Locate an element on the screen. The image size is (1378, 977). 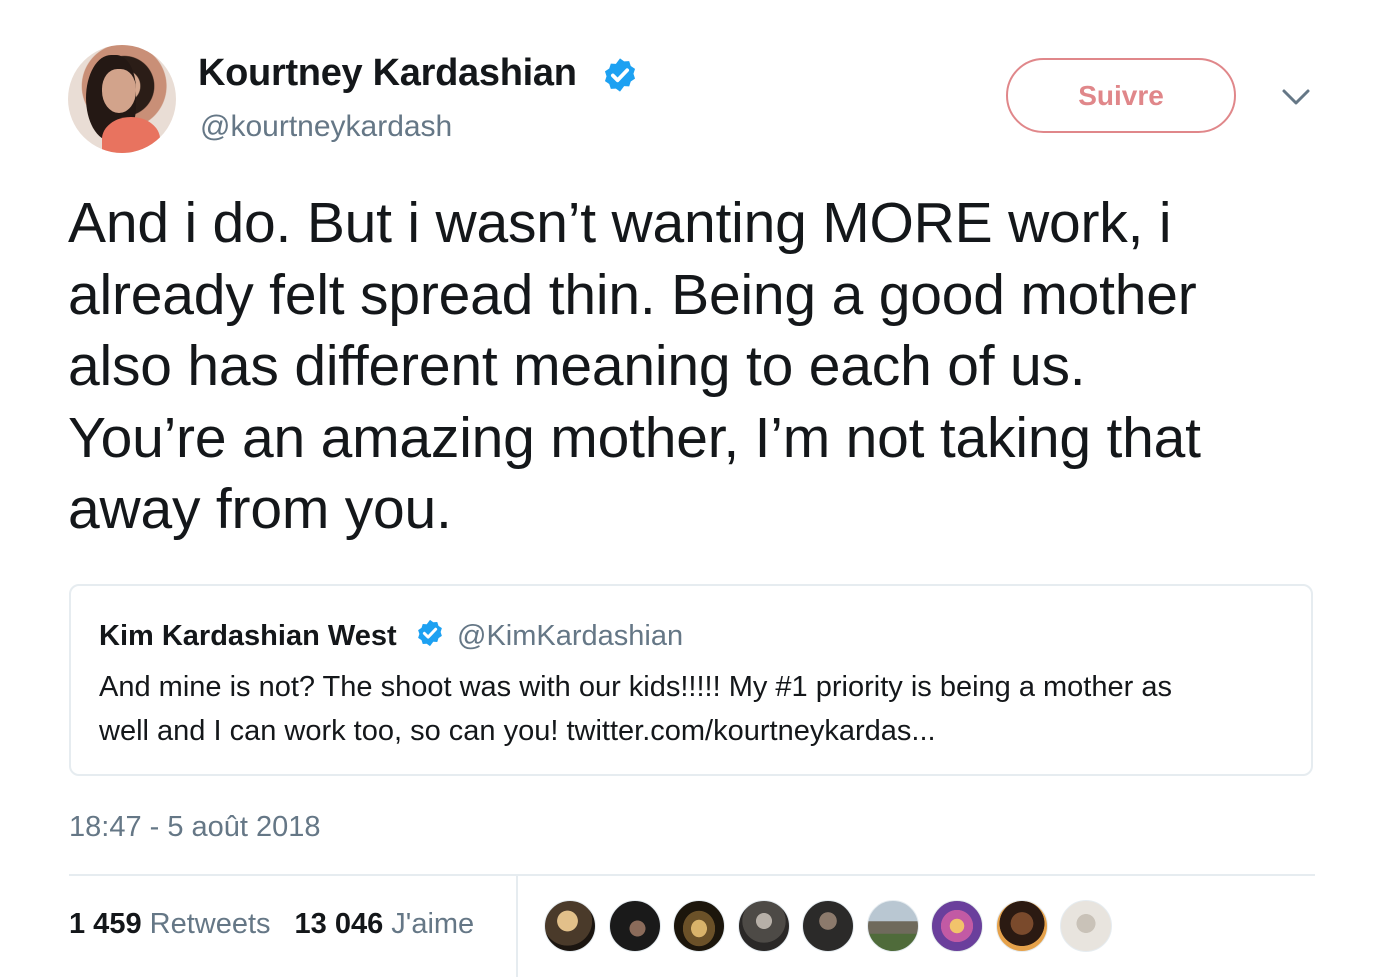
likes-count: 13 046 is located at coordinates (339, 924).